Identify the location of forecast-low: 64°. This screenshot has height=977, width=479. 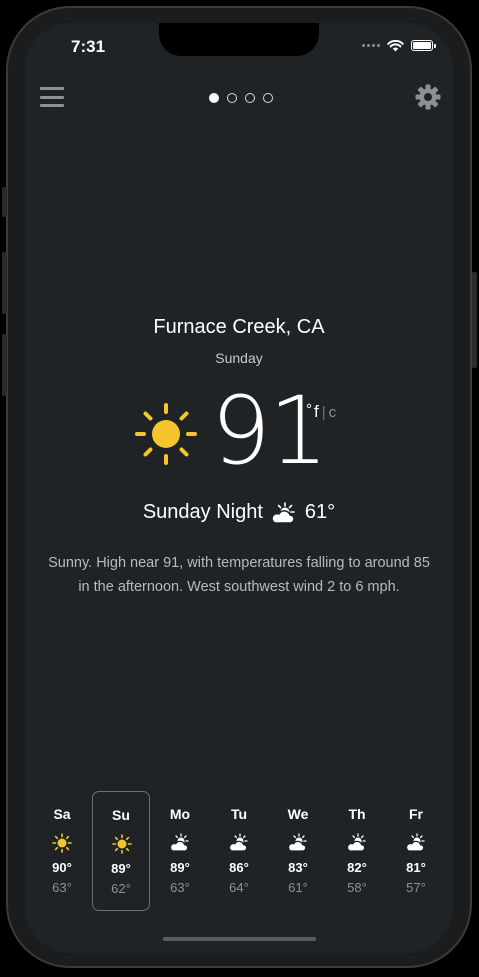
(239, 887).